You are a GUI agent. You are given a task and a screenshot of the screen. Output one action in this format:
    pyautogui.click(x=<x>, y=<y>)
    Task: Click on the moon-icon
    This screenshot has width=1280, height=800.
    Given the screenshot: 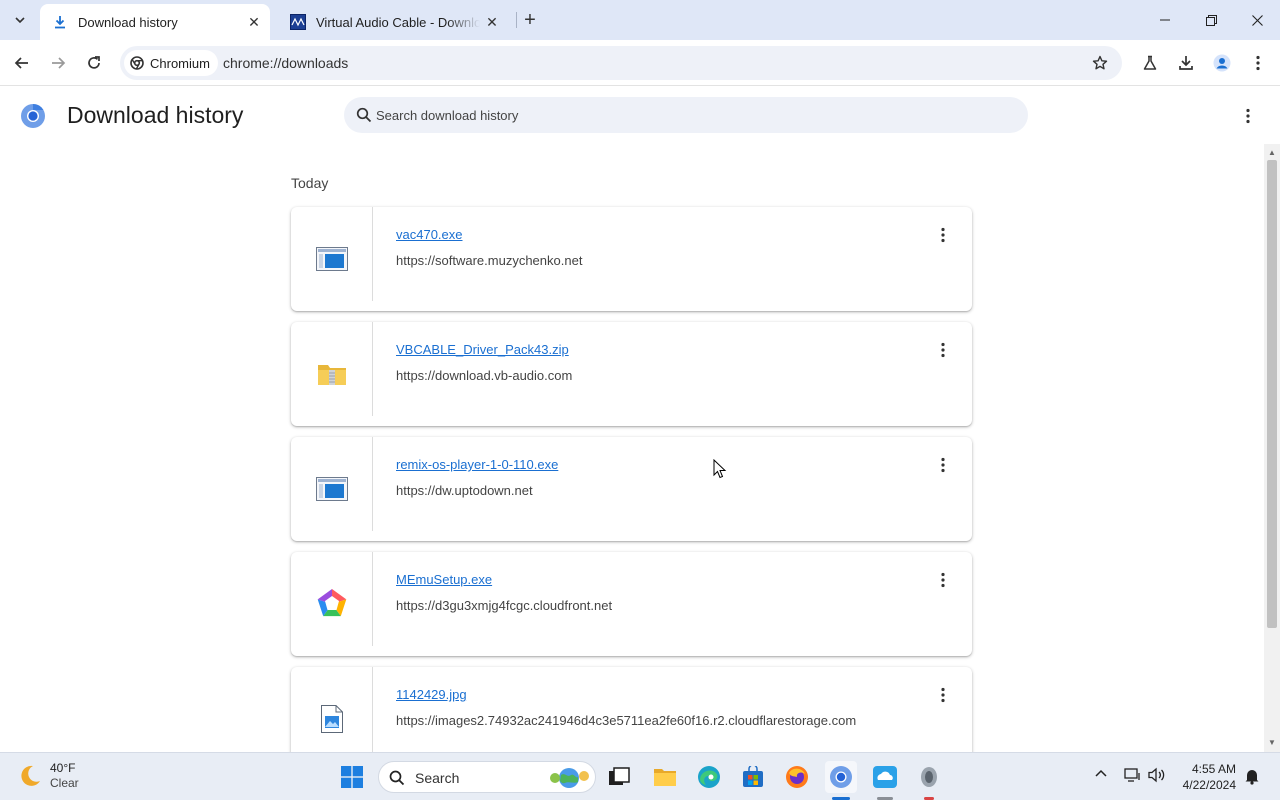 What is the action you would take?
    pyautogui.click(x=30, y=775)
    